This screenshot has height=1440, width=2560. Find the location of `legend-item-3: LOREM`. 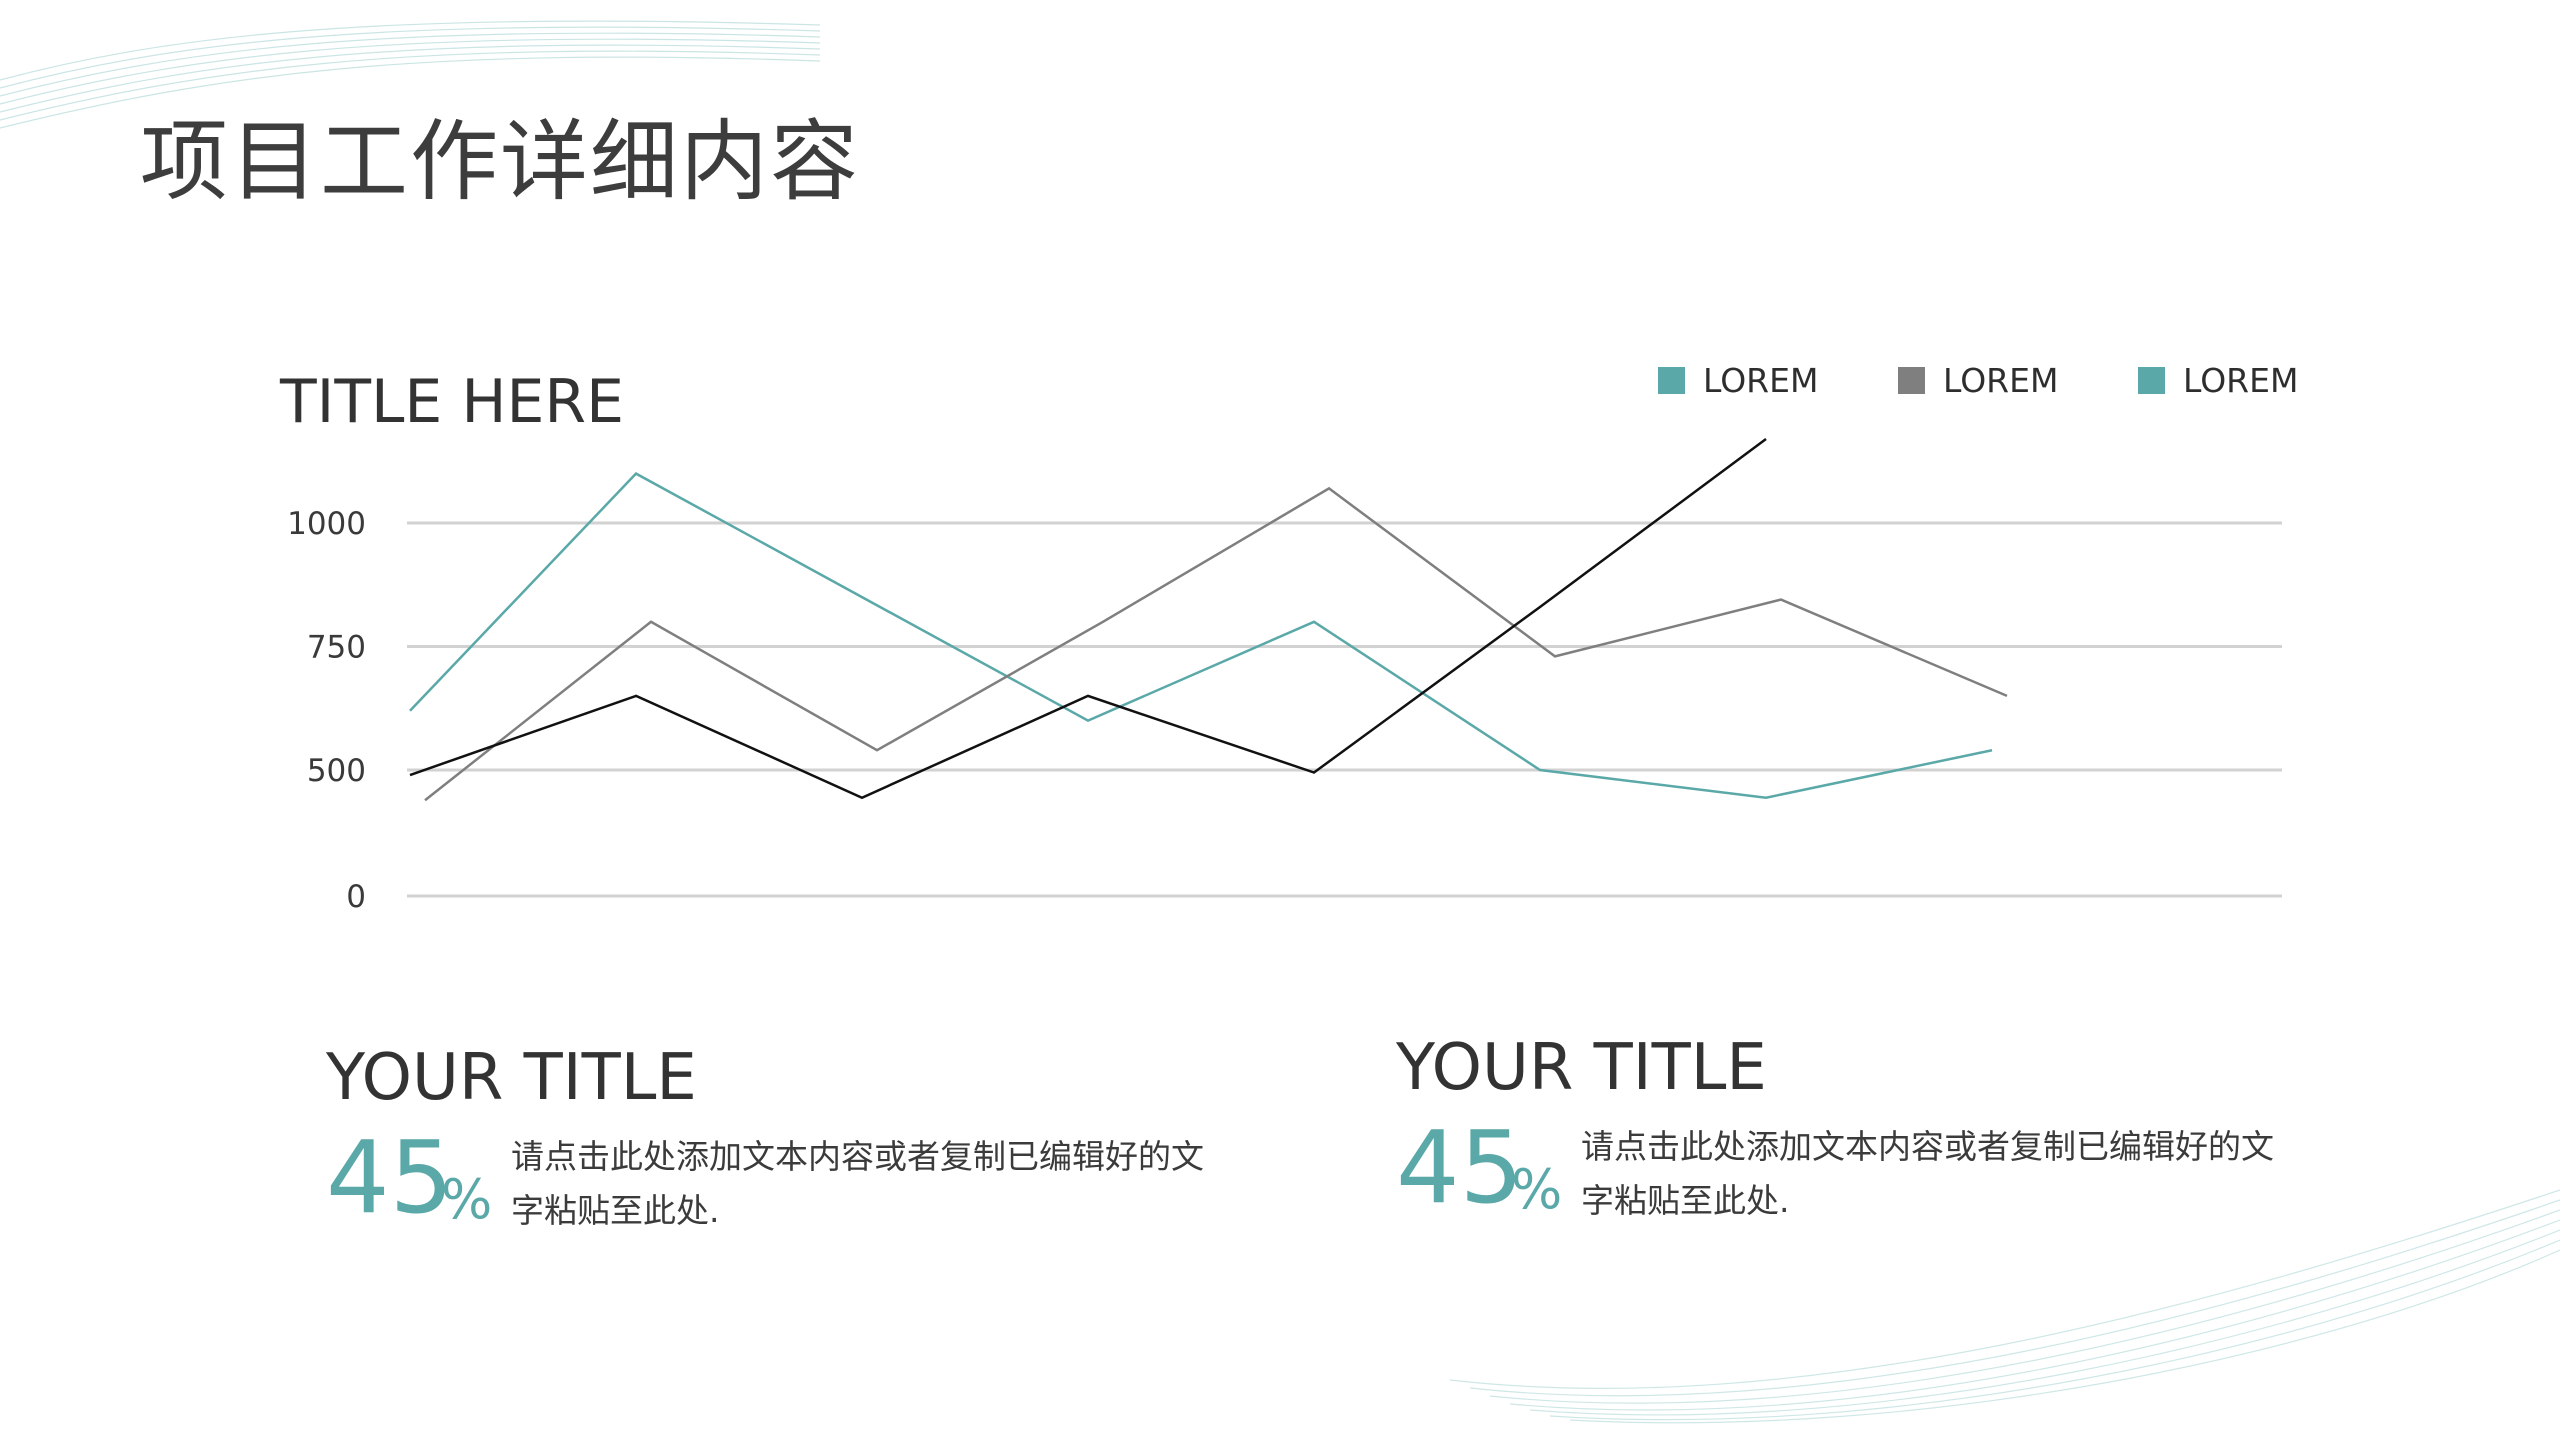

legend-item-3: LOREM is located at coordinates (2218, 380).